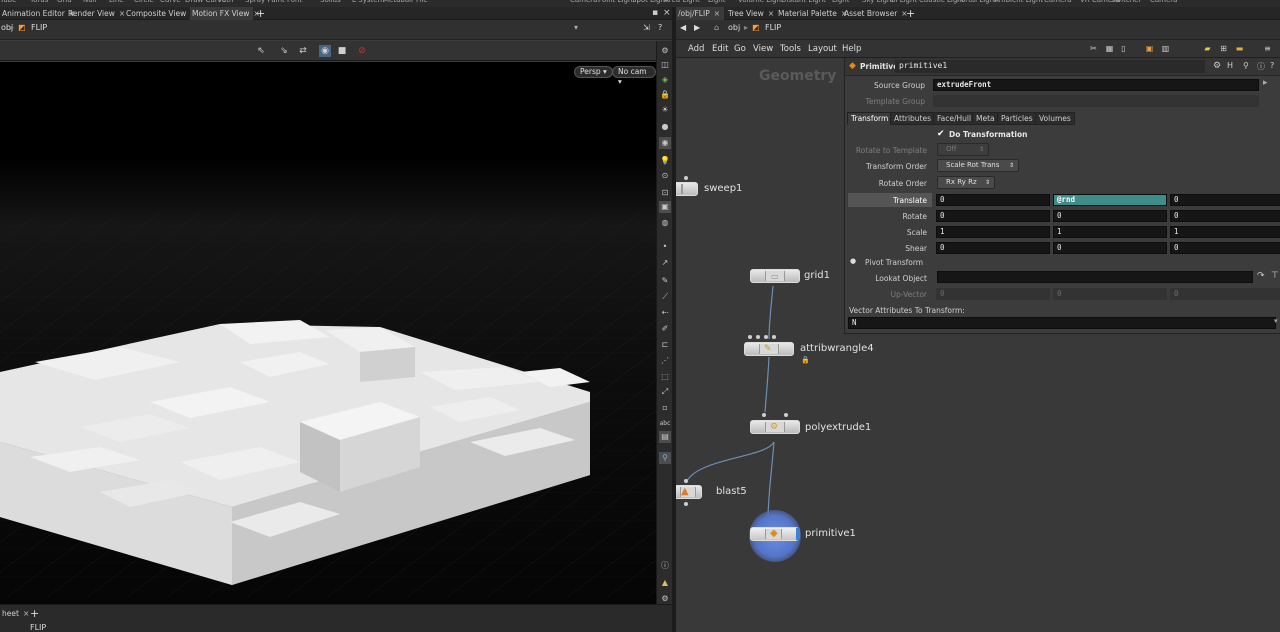 This screenshot has height=632, width=1280. What do you see at coordinates (665, 223) in the screenshot?
I see `backface-icon: ◍` at bounding box center [665, 223].